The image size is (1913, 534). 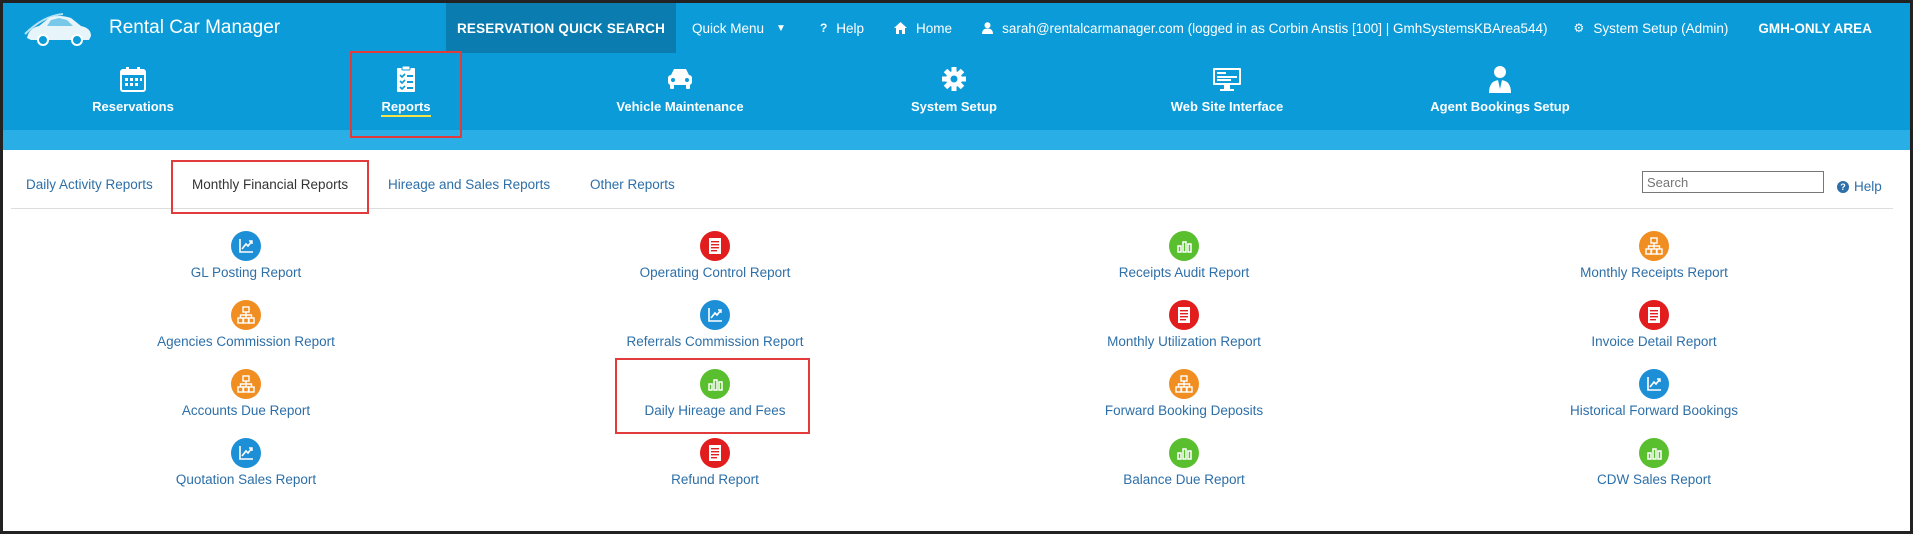 I want to click on report-quotation-sales: Quotation Sales Report, so click(x=246, y=462).